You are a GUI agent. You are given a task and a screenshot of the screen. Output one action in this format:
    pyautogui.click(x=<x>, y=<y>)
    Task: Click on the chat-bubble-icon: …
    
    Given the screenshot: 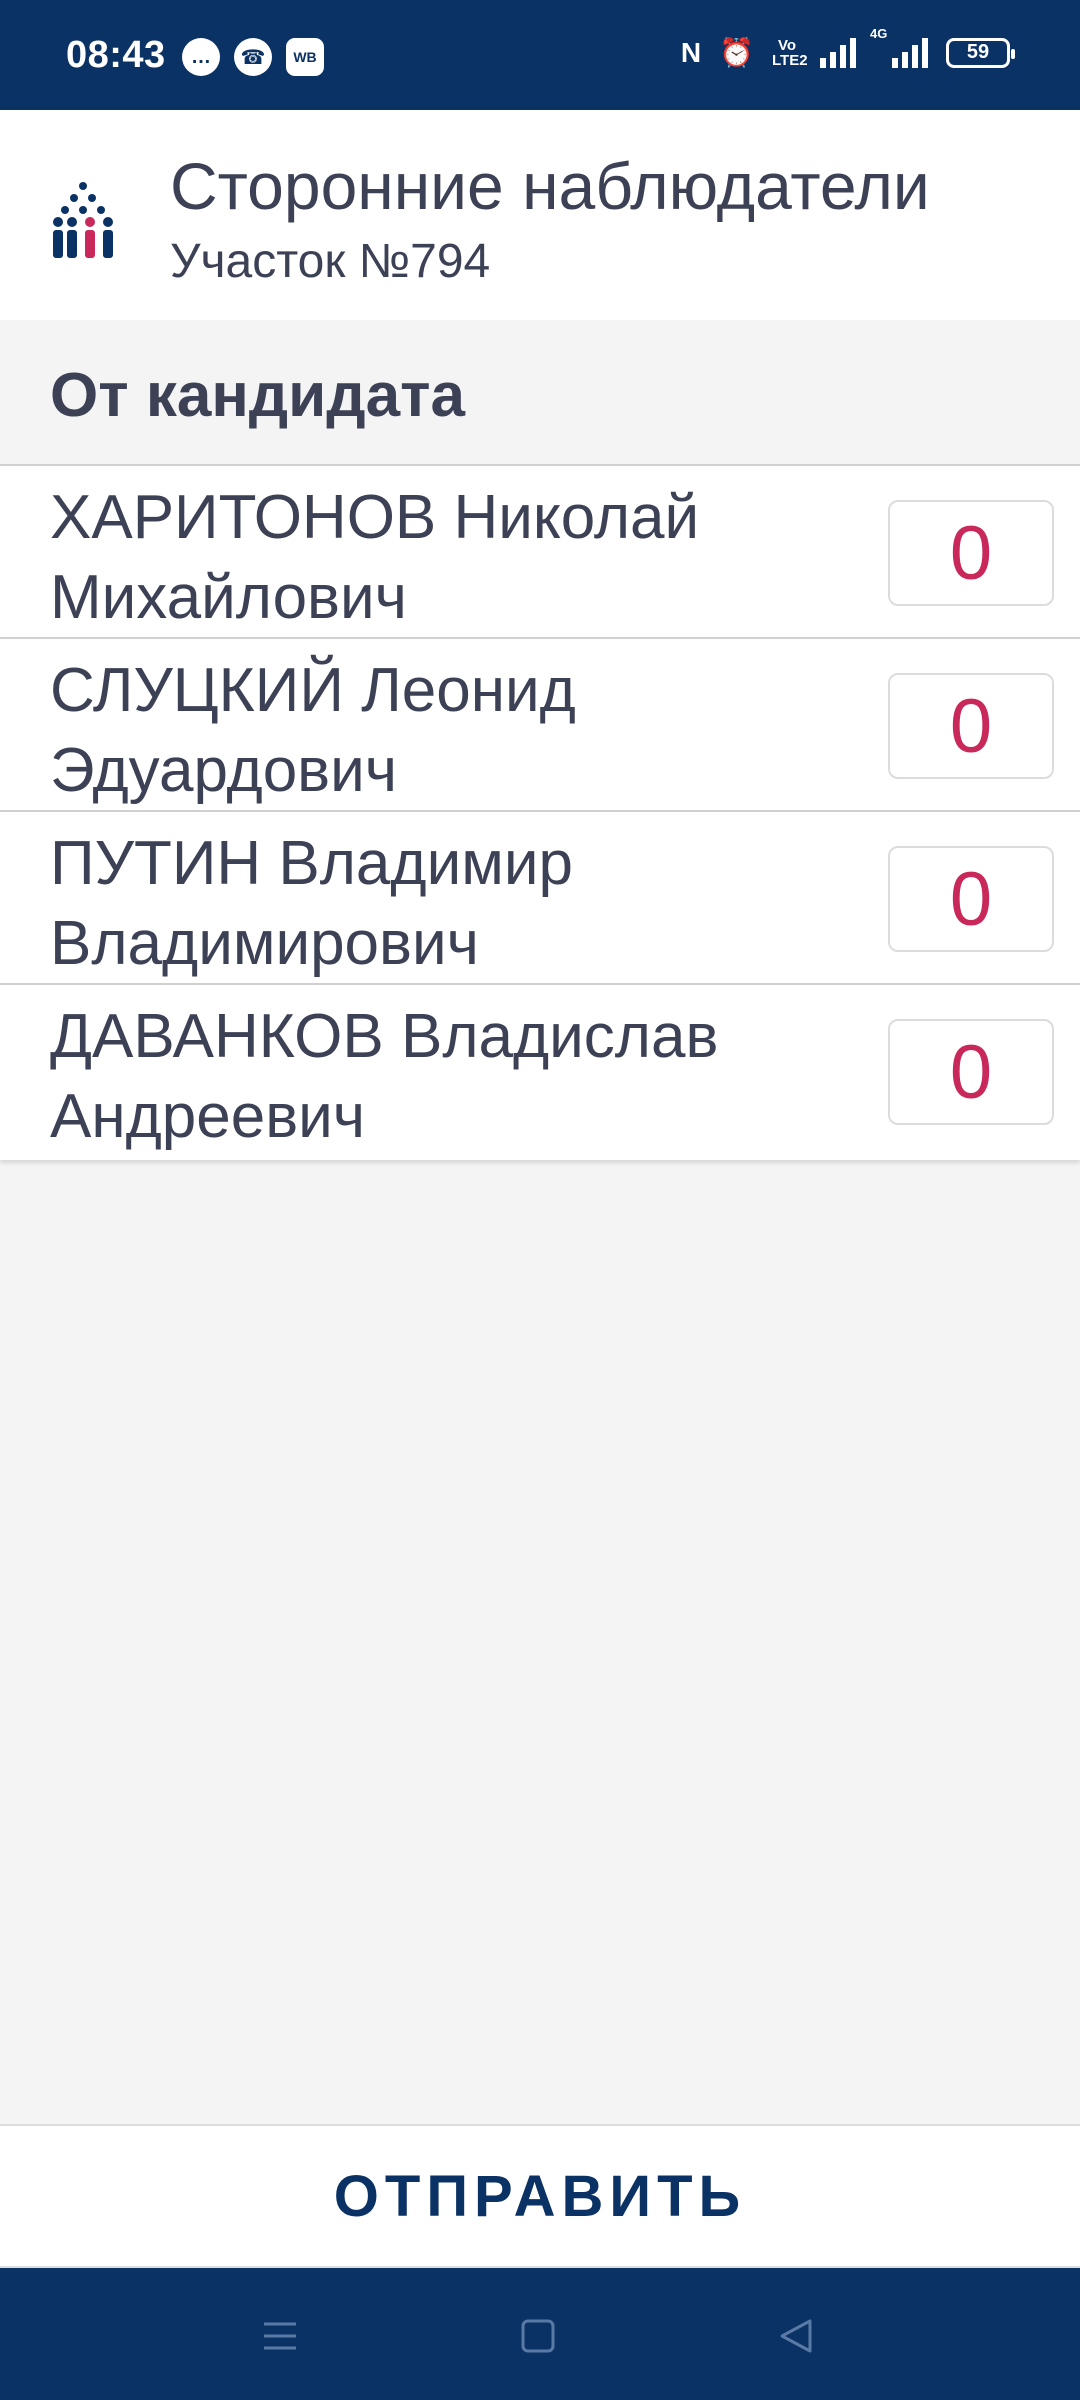 What is the action you would take?
    pyautogui.click(x=201, y=57)
    